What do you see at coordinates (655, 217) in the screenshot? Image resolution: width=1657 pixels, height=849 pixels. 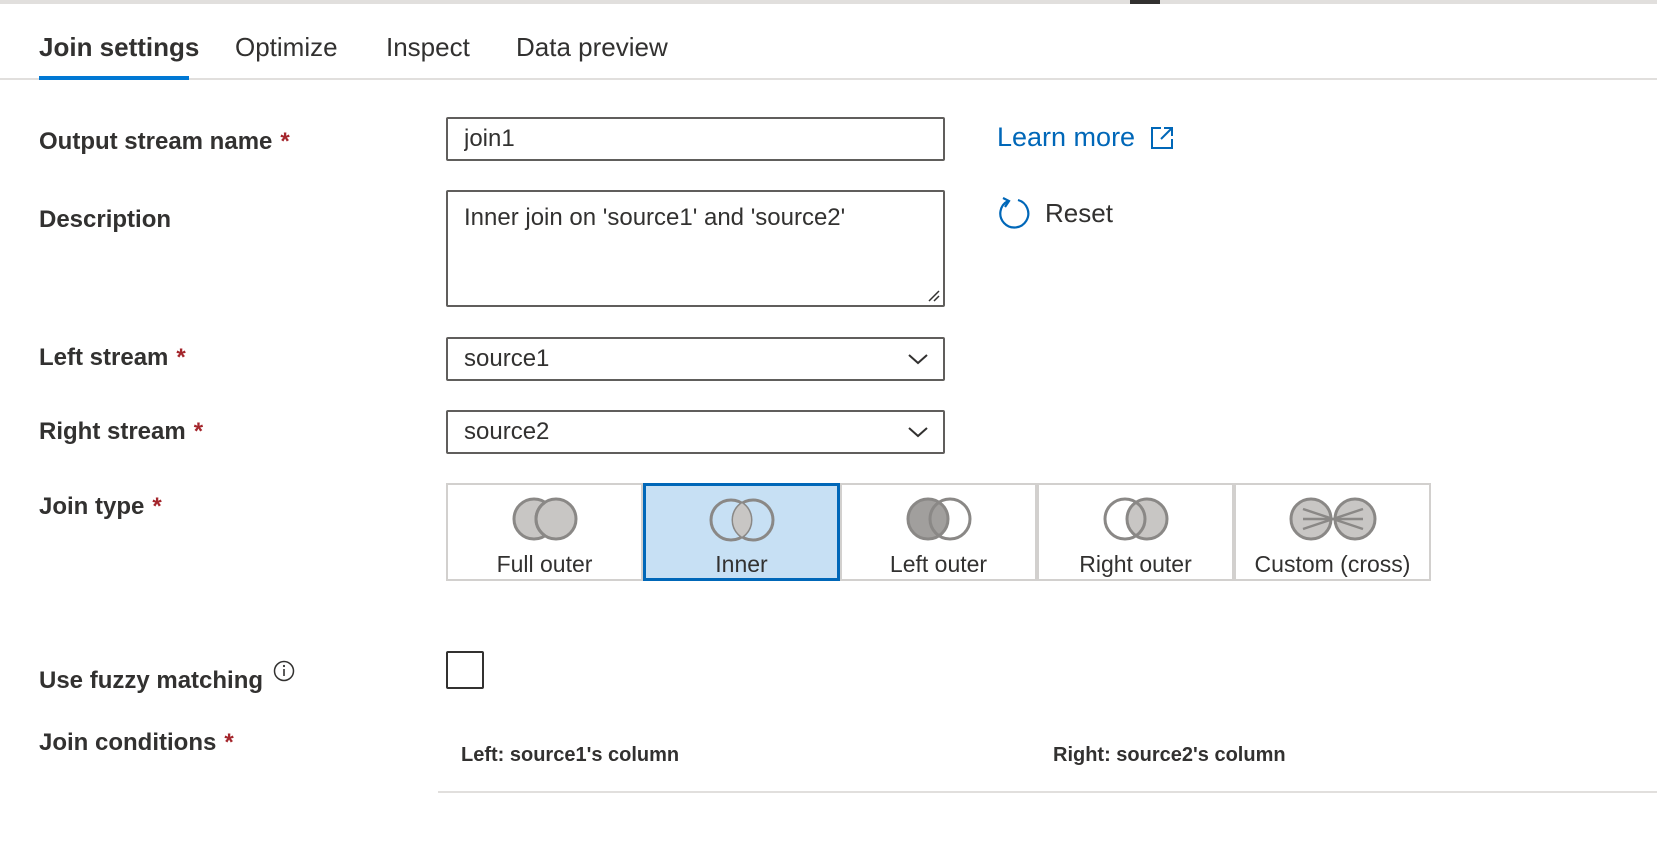 I see `description-text: Inner join on 'source1' and 'source2'` at bounding box center [655, 217].